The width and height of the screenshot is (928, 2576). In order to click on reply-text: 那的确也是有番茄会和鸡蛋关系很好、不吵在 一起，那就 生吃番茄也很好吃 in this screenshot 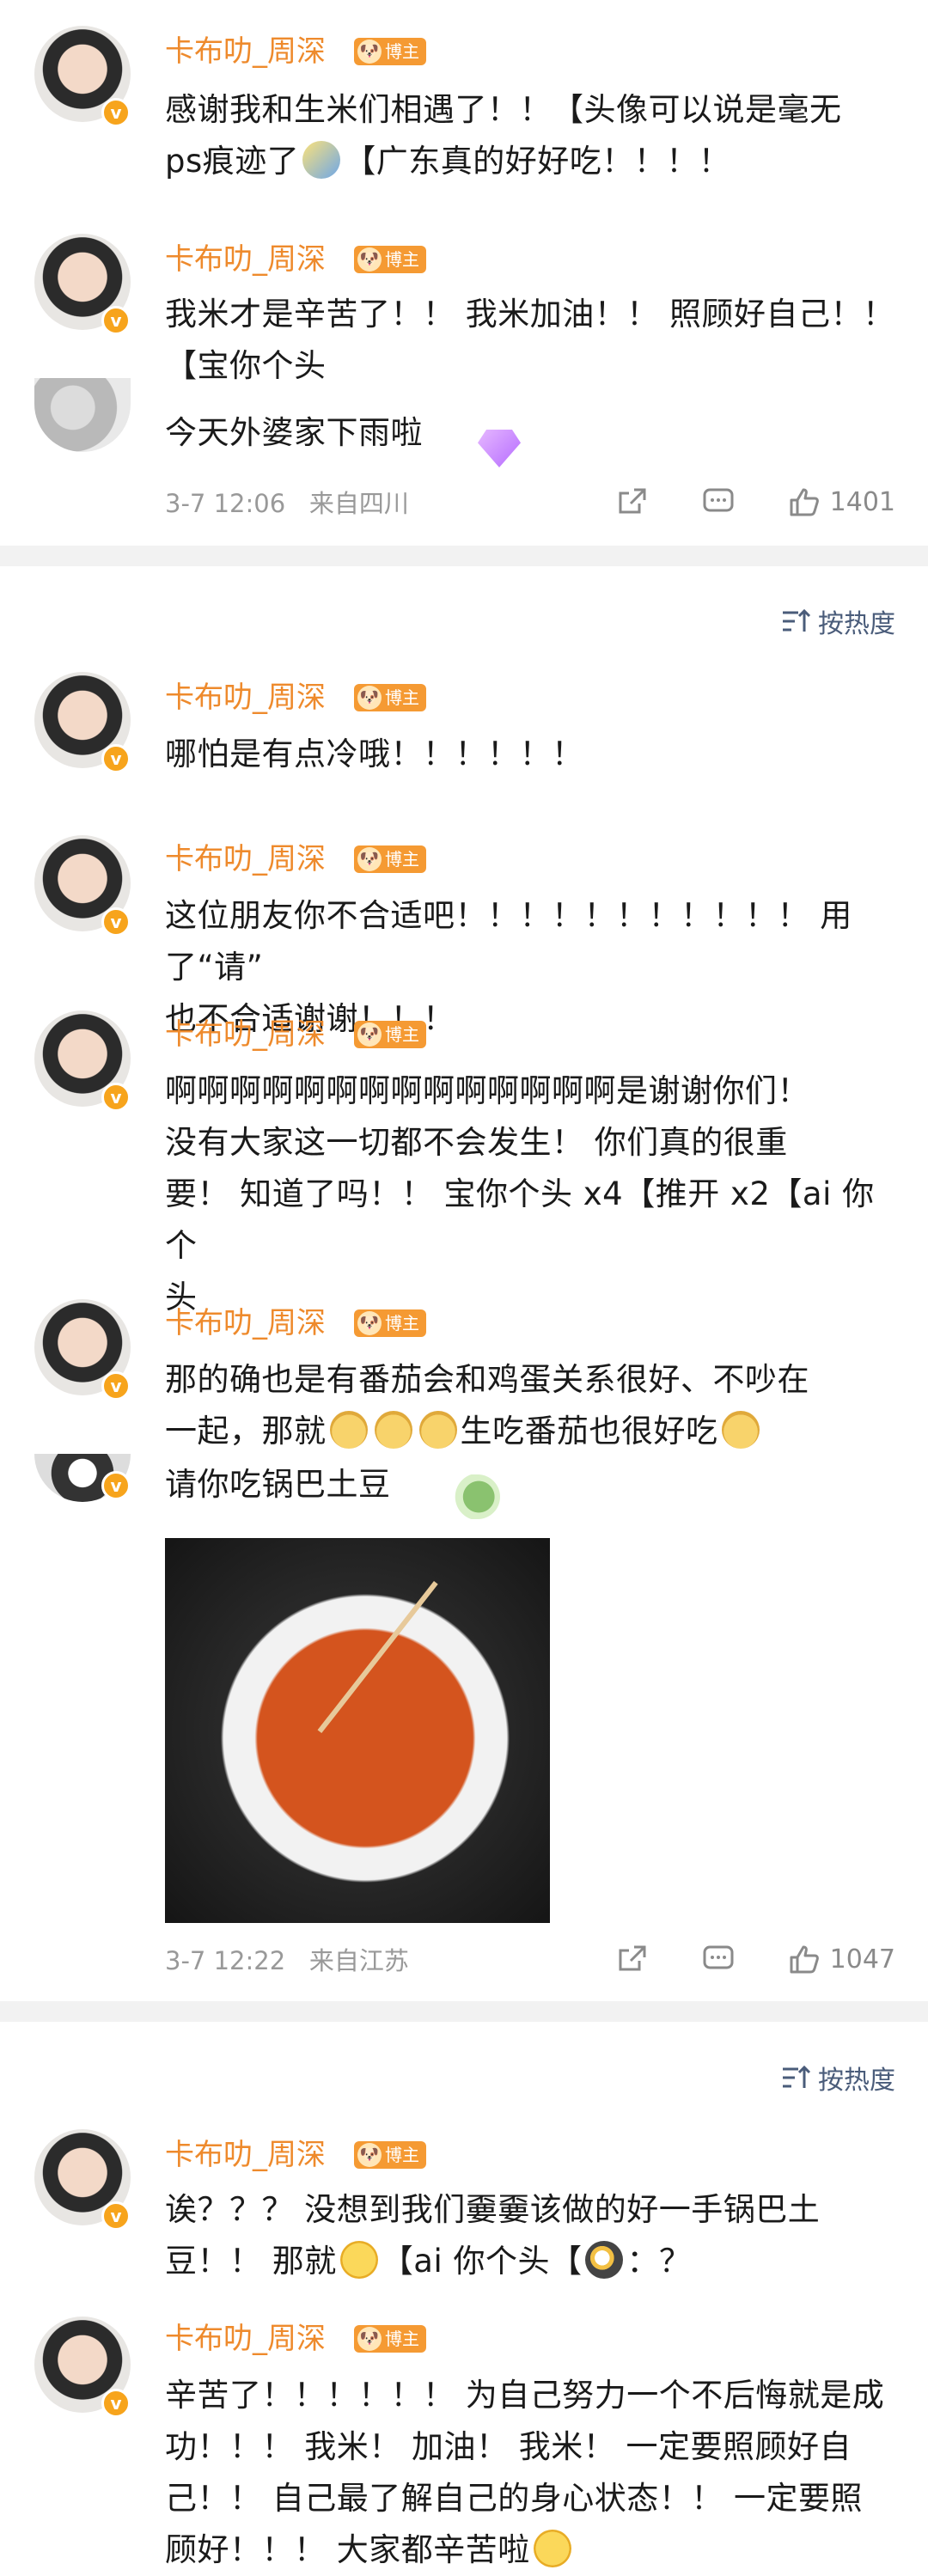, I will do `click(487, 1405)`.